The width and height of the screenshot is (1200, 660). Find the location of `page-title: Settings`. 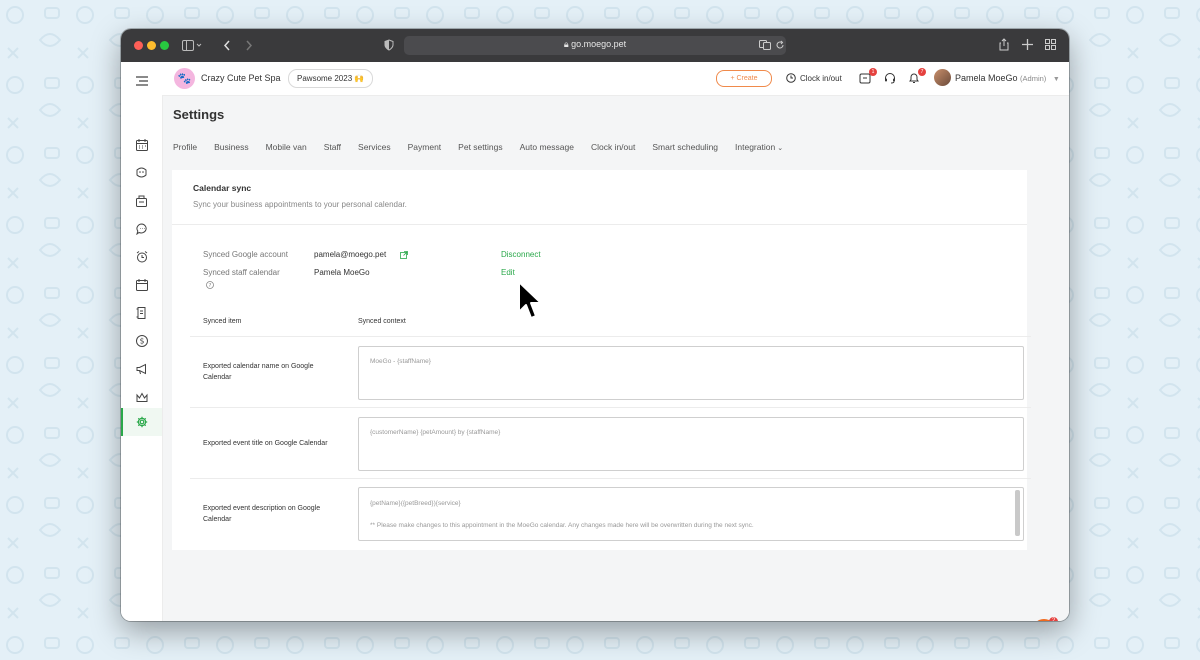

page-title: Settings is located at coordinates (199, 114).